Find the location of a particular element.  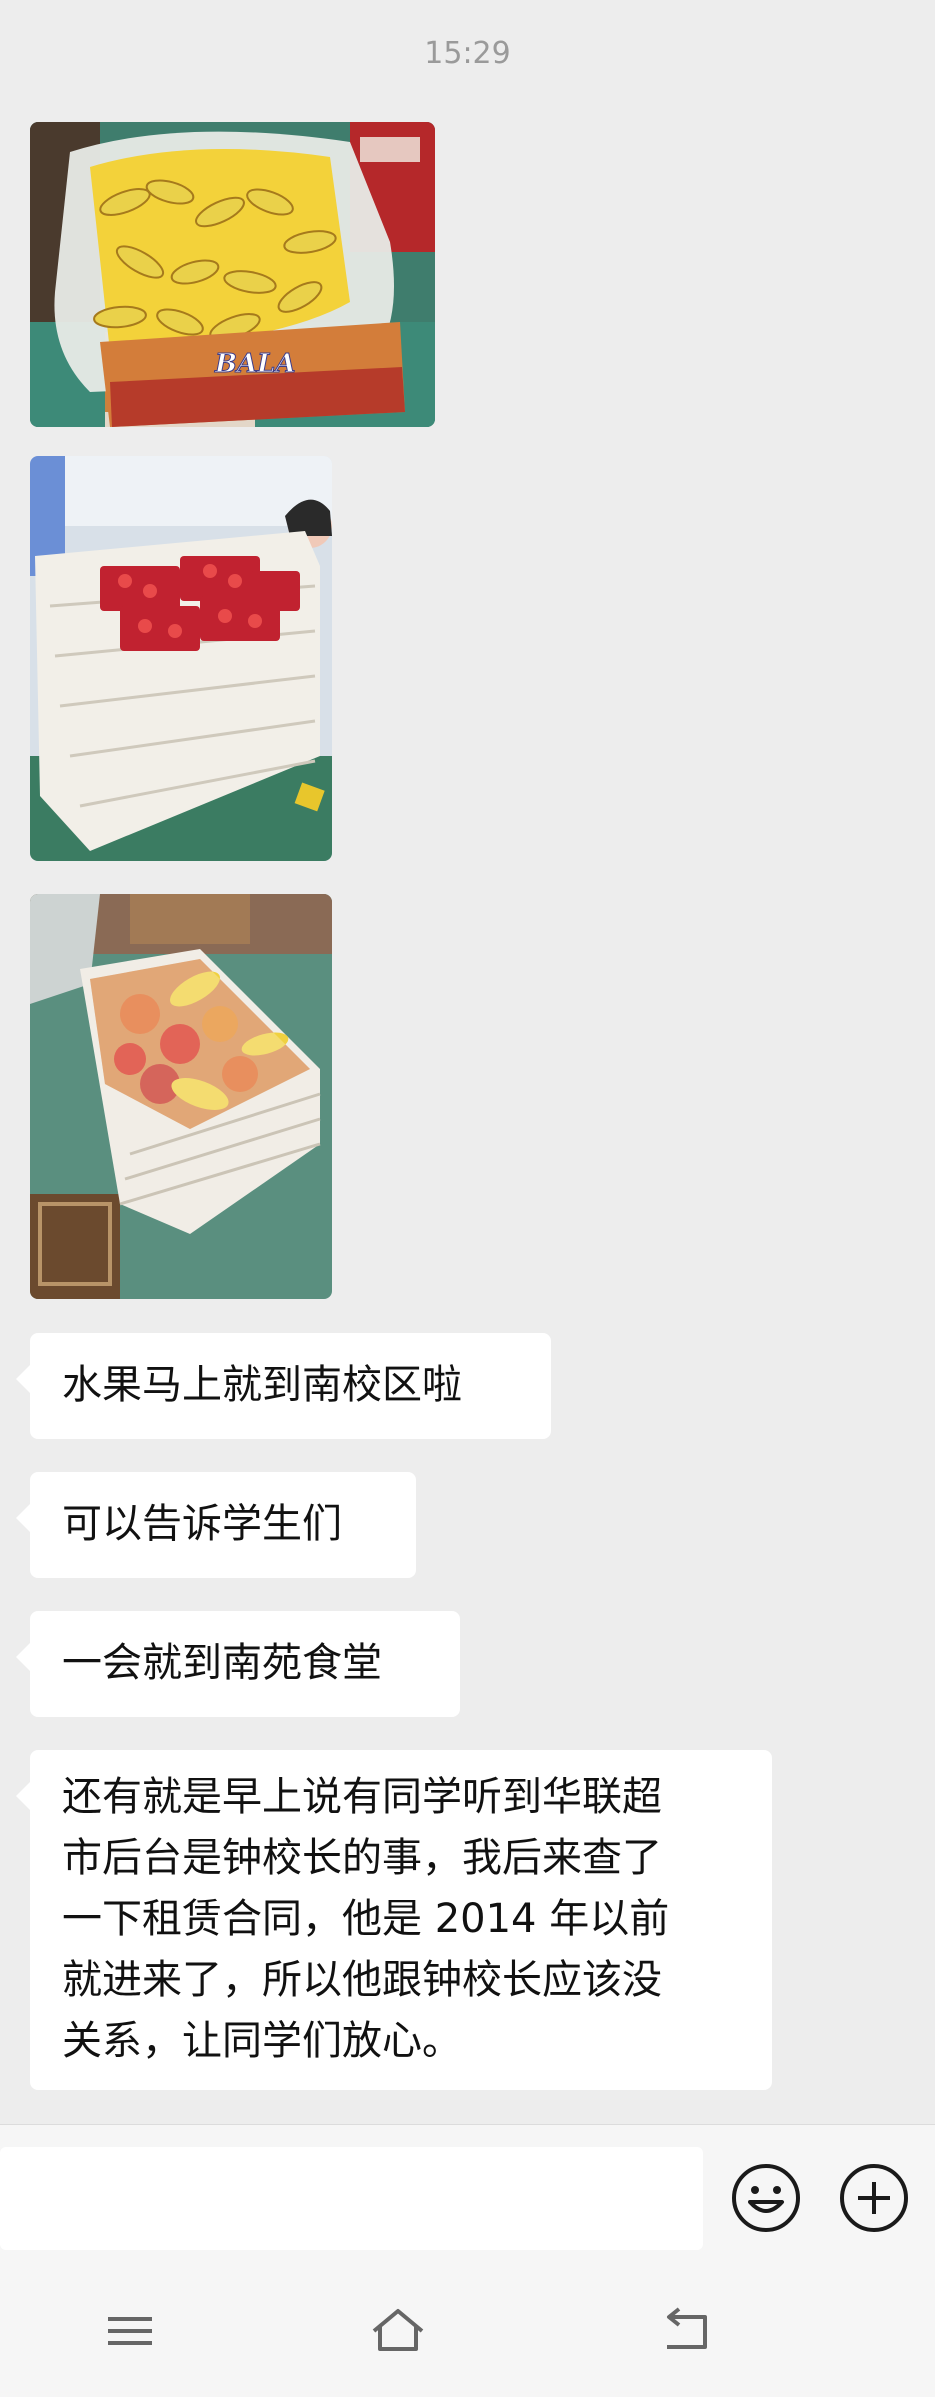

plus-circle-icon is located at coordinates (874, 2198).